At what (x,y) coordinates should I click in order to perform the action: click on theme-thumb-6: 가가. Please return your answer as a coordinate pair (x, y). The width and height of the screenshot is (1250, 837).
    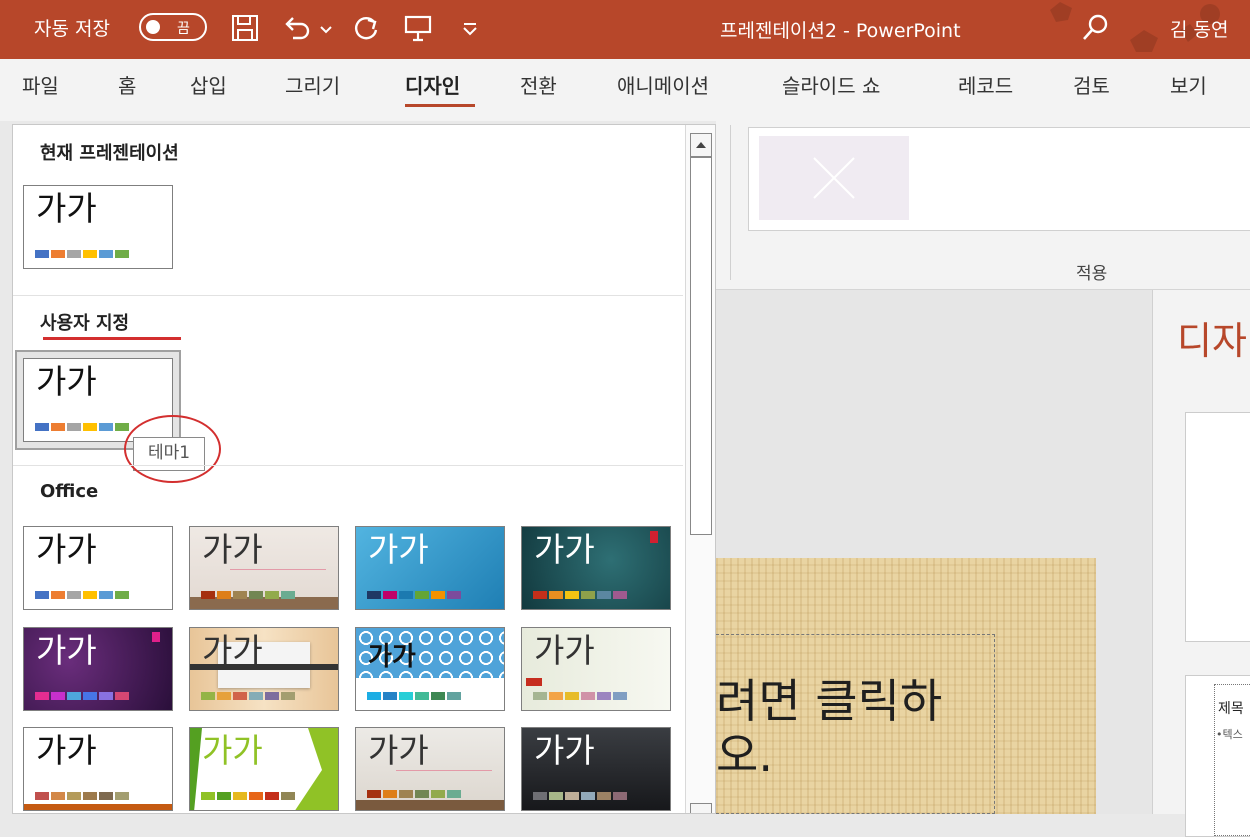
    Looking at the image, I should click on (264, 669).